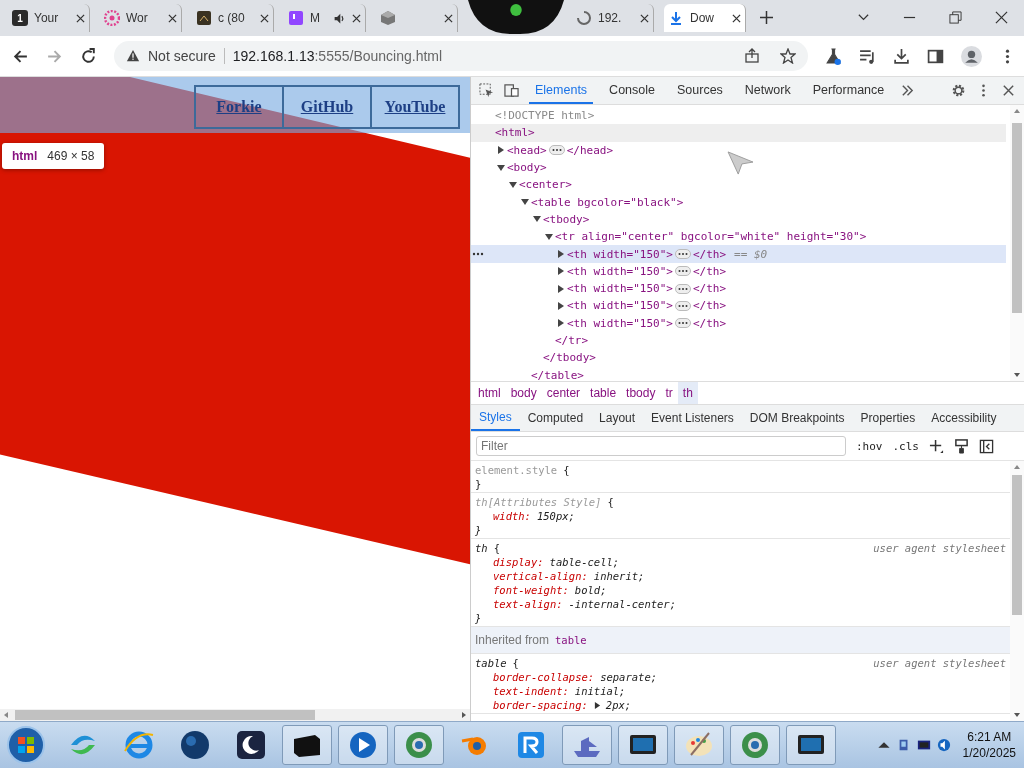 The height and width of the screenshot is (768, 1024). I want to click on speaker-icon, so click(943, 745).